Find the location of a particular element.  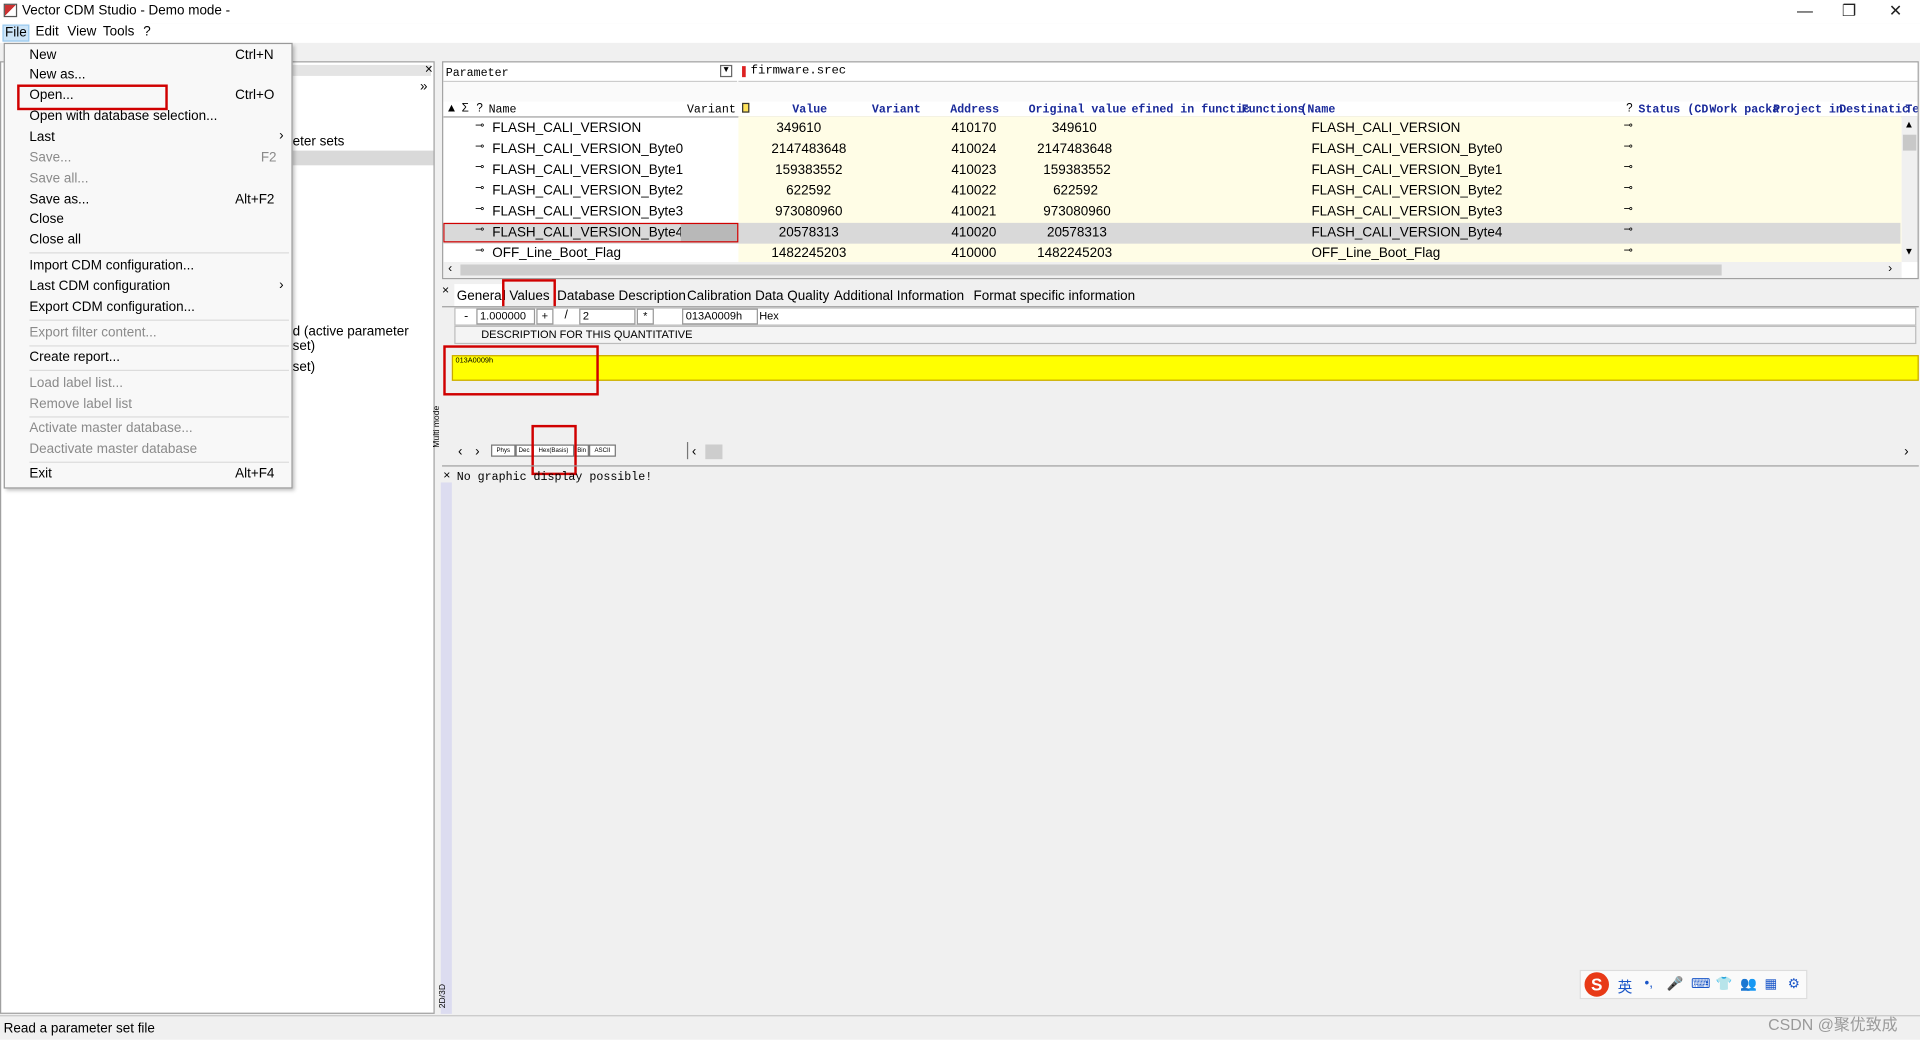

restore-button: ❐ is located at coordinates (1849, 11).